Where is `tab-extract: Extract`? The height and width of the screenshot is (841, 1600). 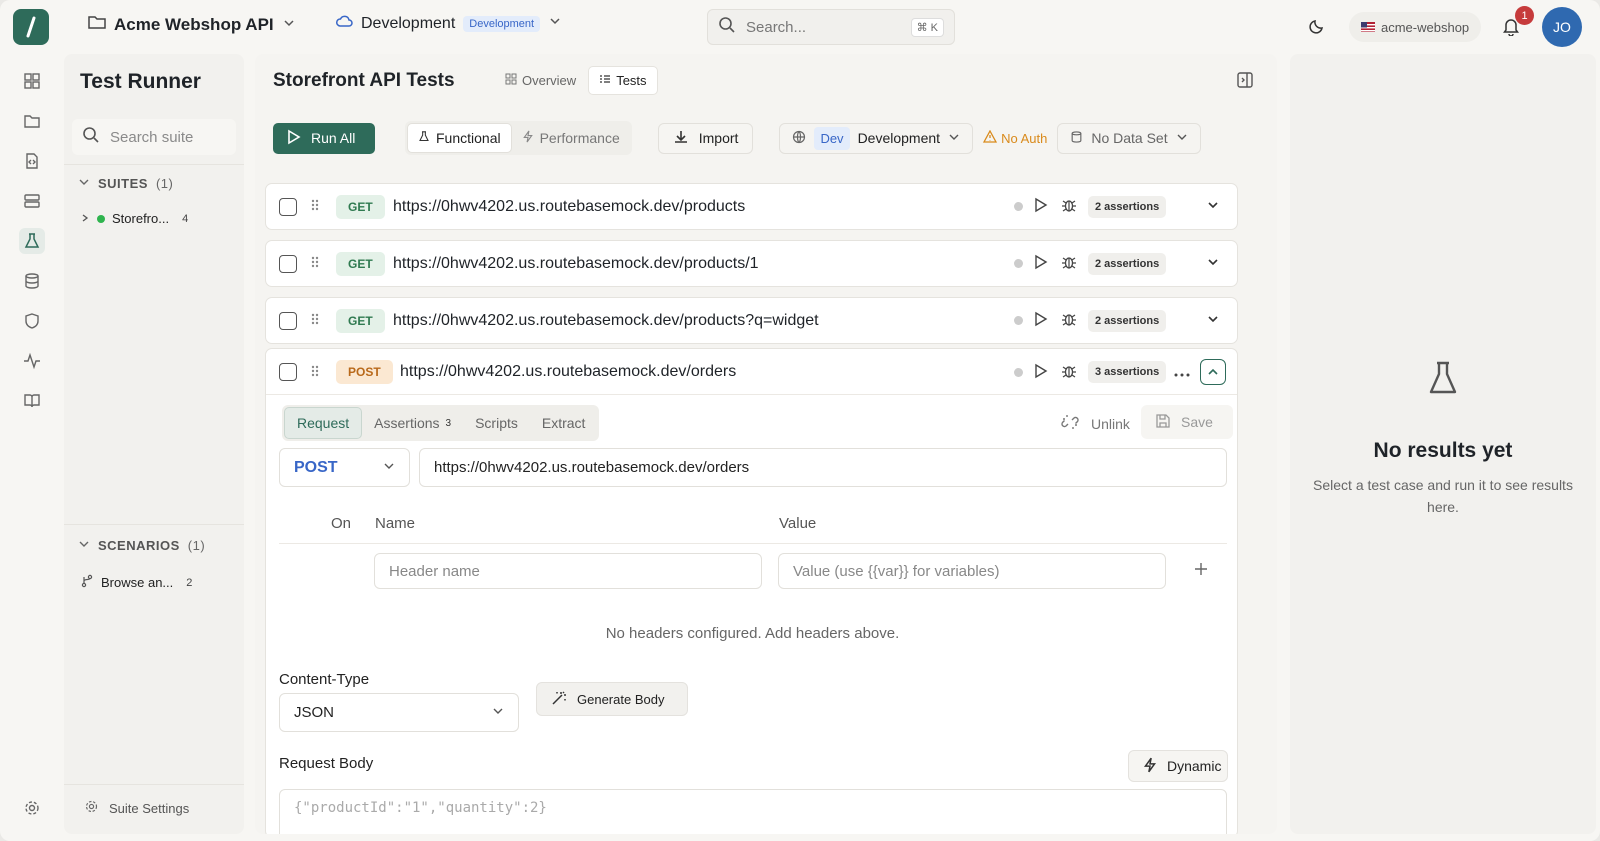 tab-extract: Extract is located at coordinates (564, 423).